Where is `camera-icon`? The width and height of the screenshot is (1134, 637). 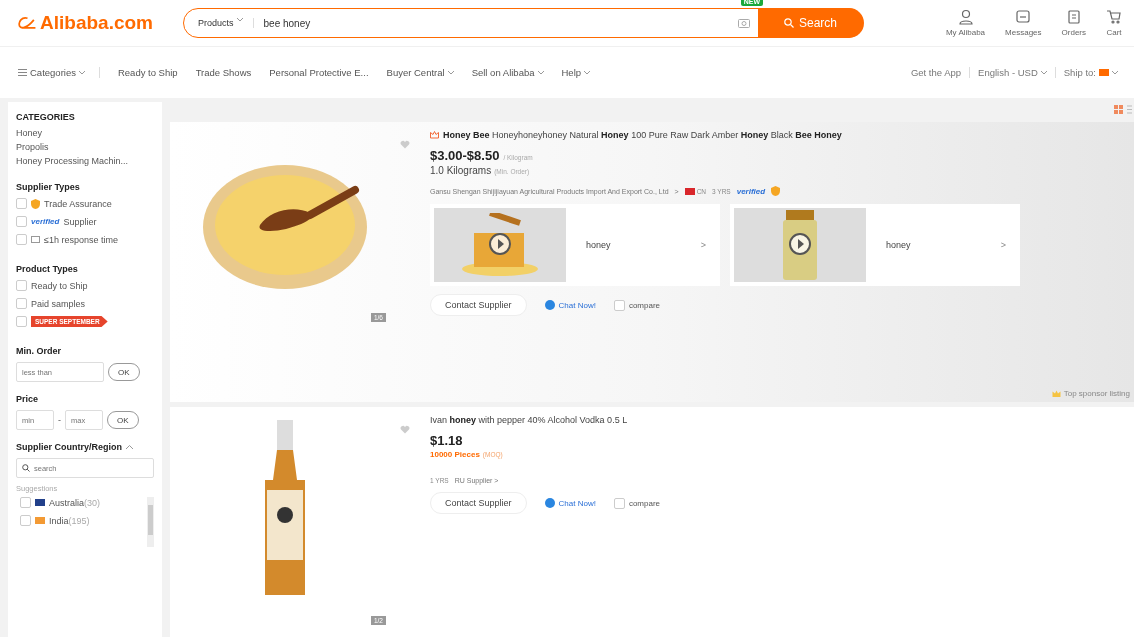 camera-icon is located at coordinates (743, 23).